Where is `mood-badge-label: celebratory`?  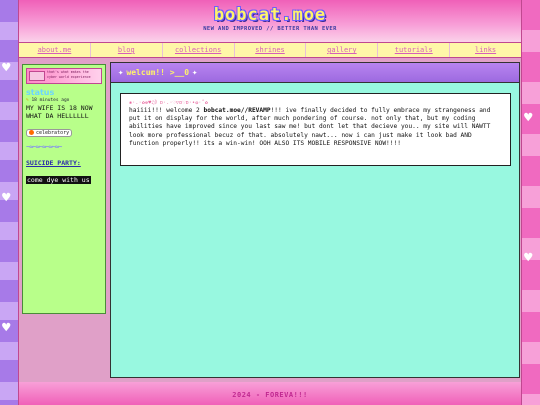 mood-badge-label: celebratory is located at coordinates (53, 132).